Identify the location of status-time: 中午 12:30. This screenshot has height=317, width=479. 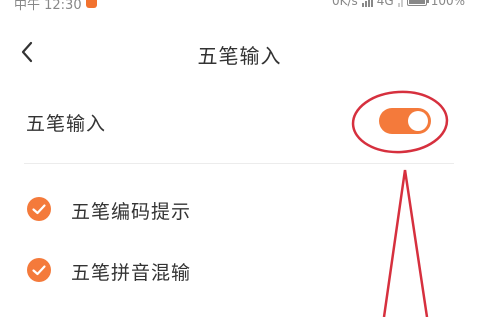
(48, 6).